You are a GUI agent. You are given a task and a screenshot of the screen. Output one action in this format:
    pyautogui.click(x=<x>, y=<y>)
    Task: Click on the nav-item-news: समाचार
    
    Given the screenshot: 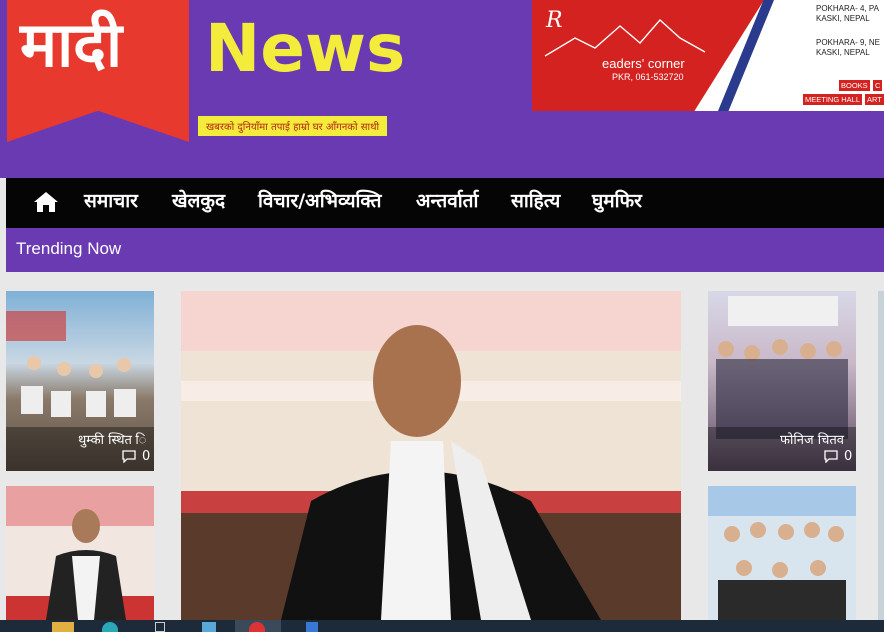 What is the action you would take?
    pyautogui.click(x=111, y=200)
    